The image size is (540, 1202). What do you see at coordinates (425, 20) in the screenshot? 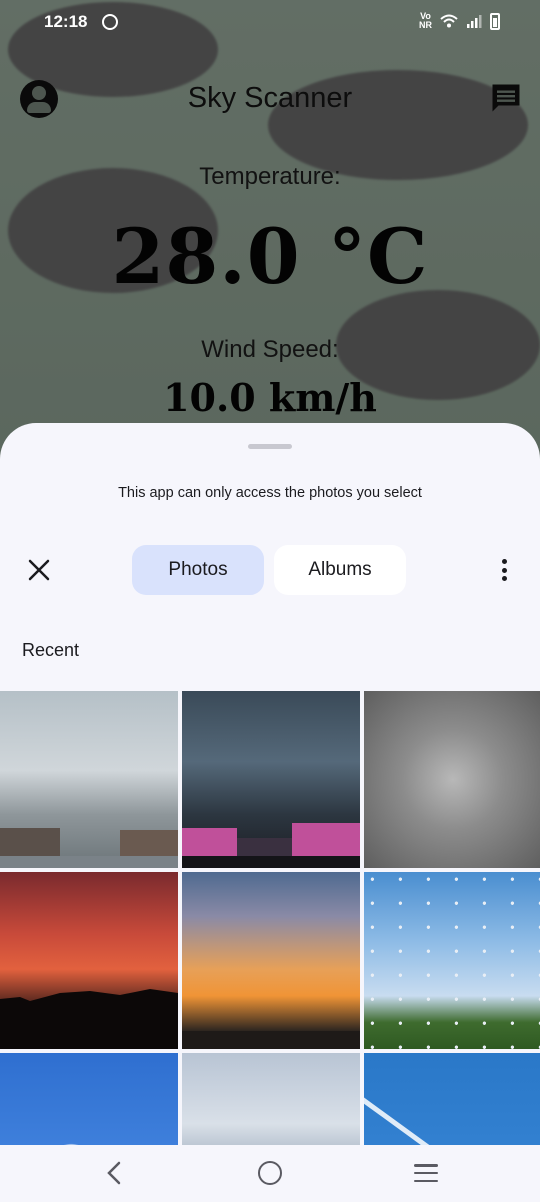
I see `volte-icon: Vo NR` at bounding box center [425, 20].